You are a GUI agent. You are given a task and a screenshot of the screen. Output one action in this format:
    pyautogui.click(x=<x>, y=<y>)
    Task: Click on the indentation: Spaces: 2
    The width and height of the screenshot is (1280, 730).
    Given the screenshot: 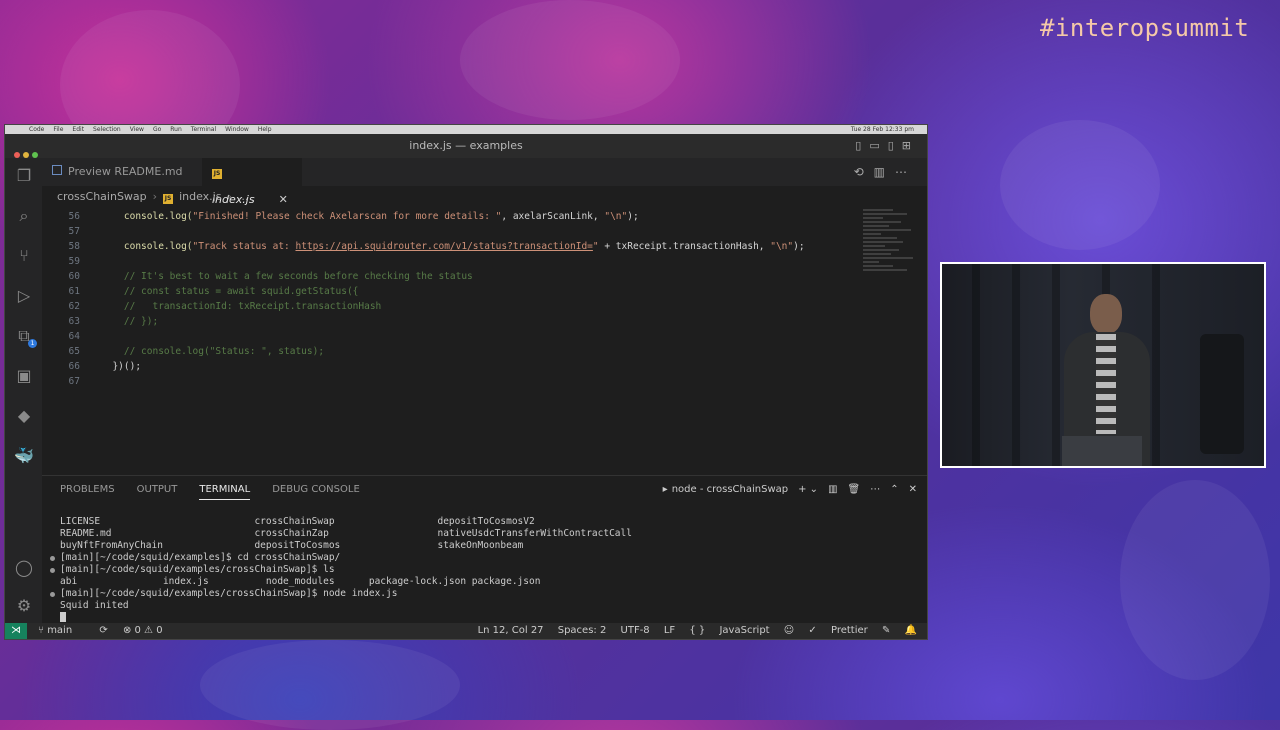 What is the action you would take?
    pyautogui.click(x=582, y=630)
    